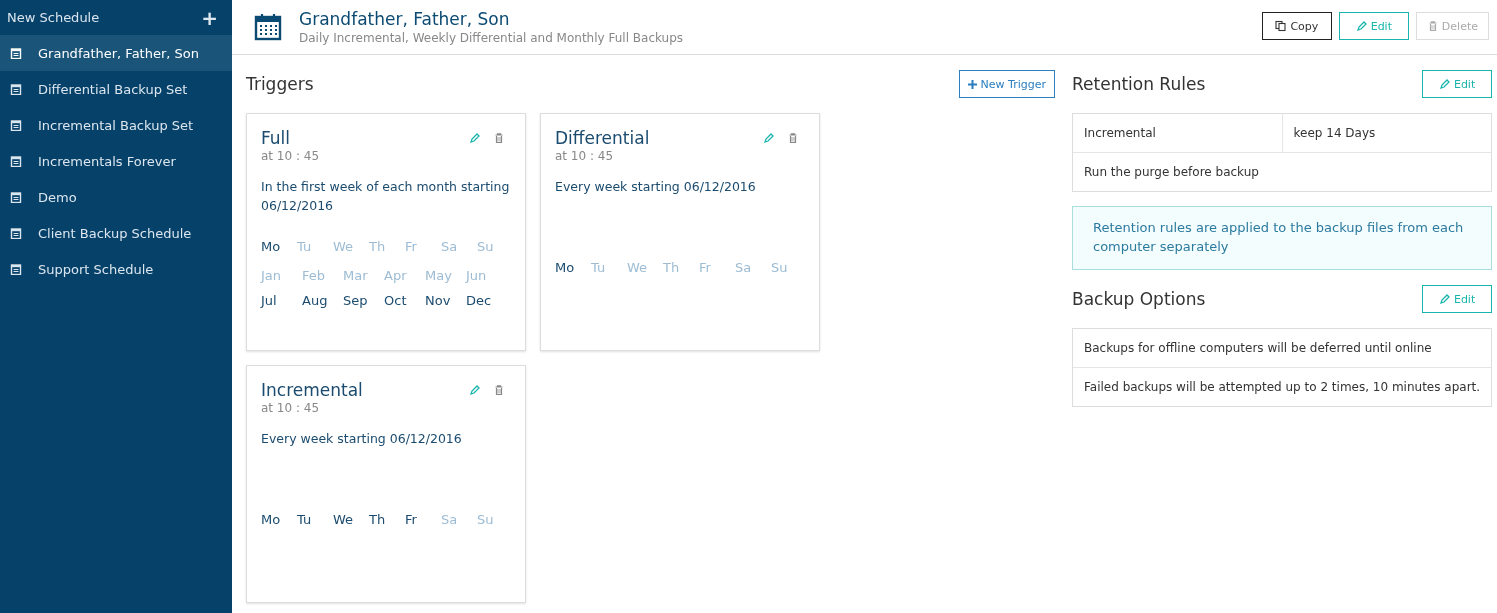 This screenshot has width=1497, height=613. Describe the element at coordinates (1139, 299) in the screenshot. I see `section-title: Backup Options` at that location.